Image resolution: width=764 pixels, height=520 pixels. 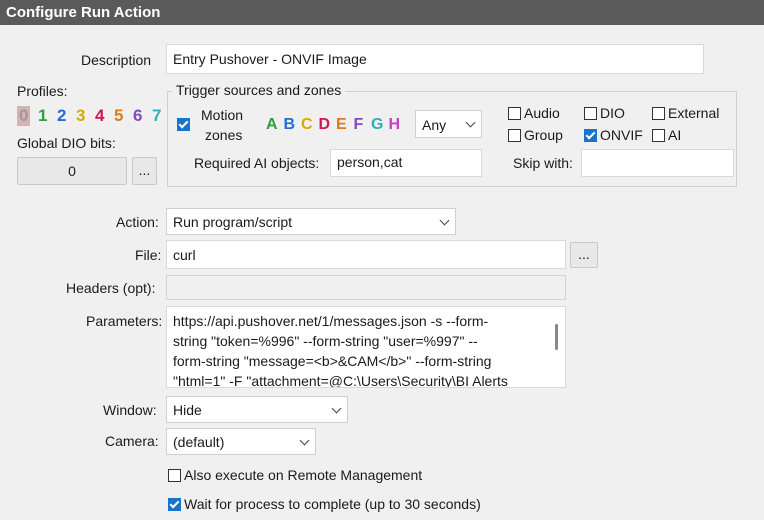 What do you see at coordinates (543, 135) in the screenshot?
I see `group-label: Group` at bounding box center [543, 135].